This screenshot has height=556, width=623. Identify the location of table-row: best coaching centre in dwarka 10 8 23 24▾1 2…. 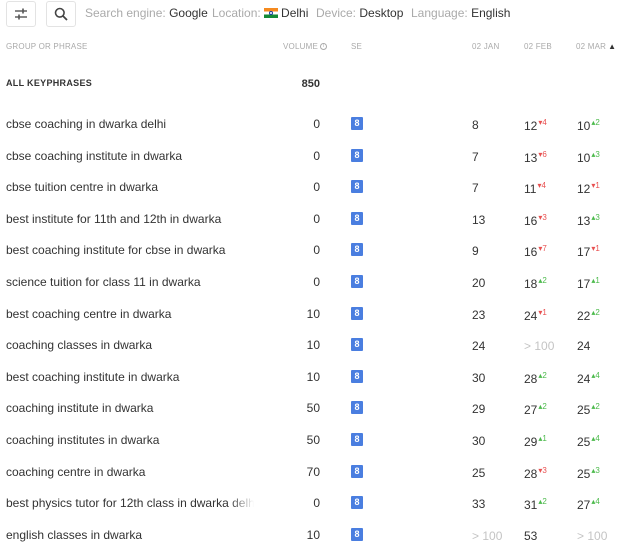
(311, 315).